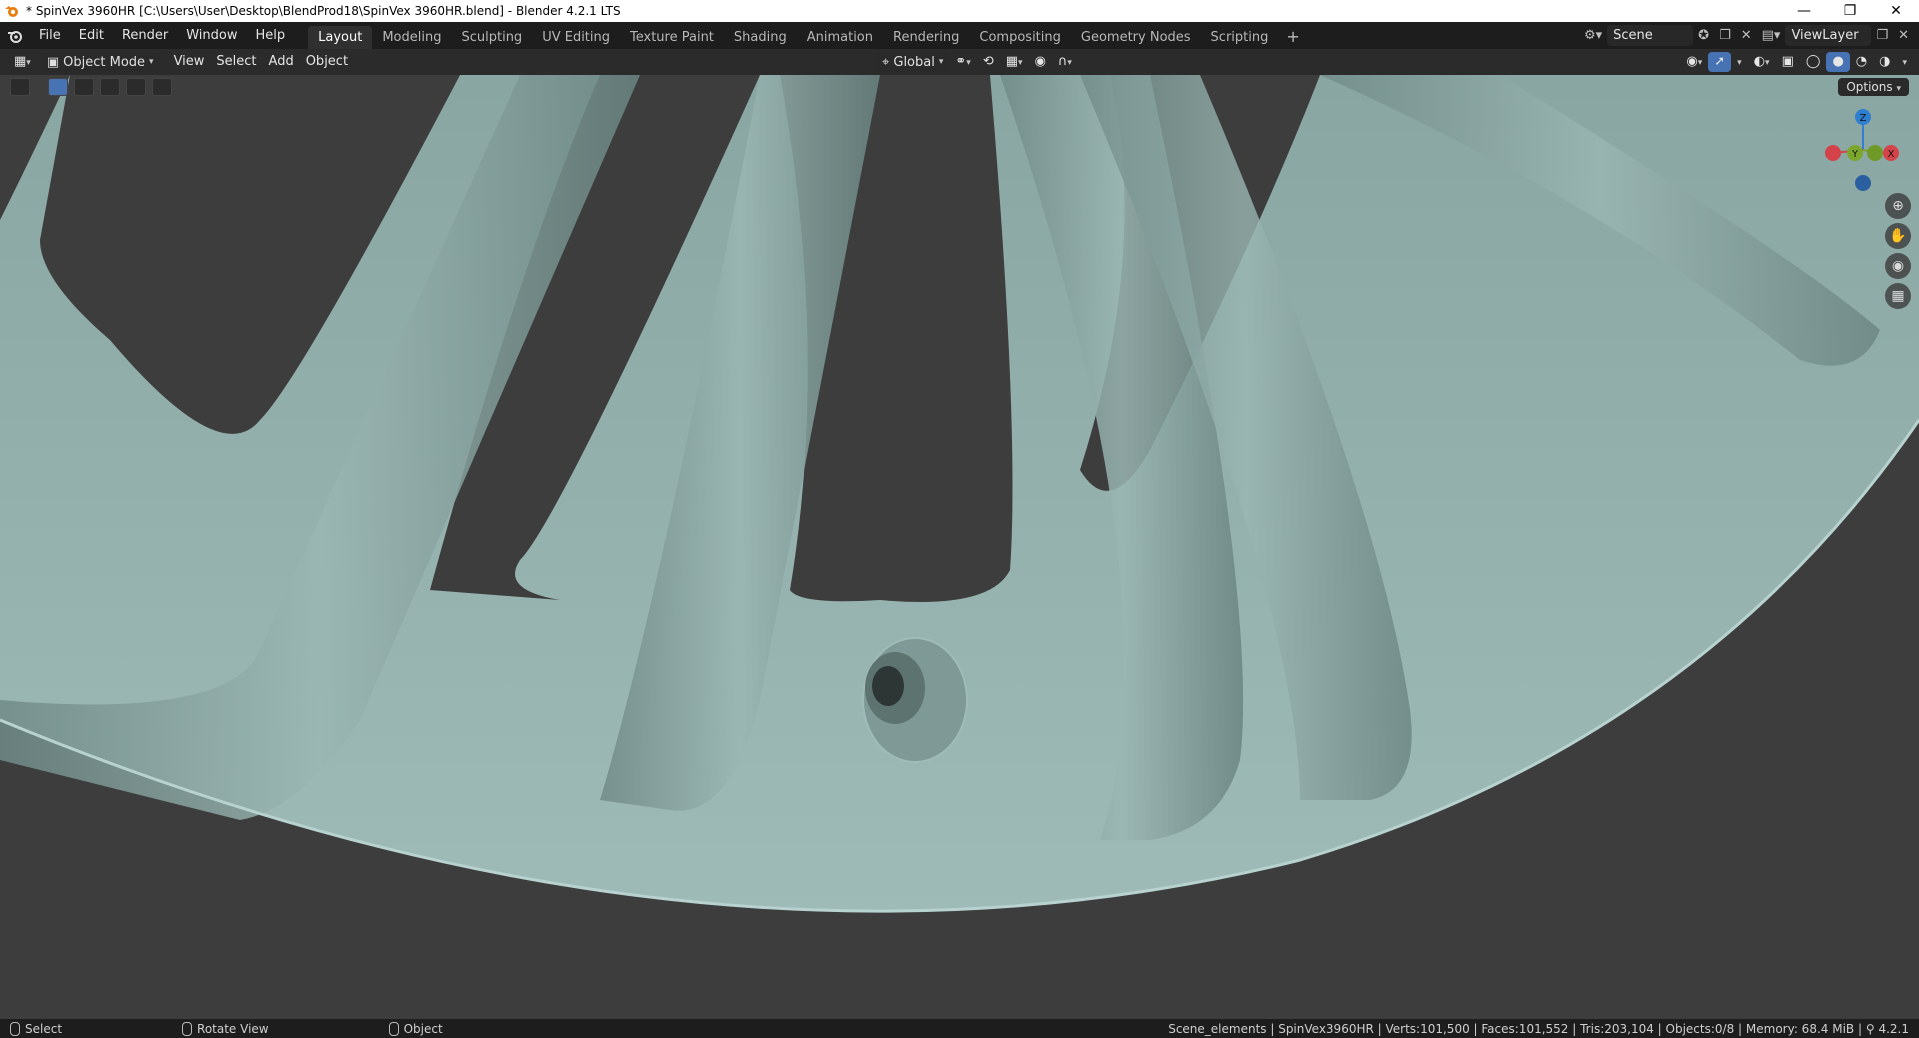 This screenshot has width=1919, height=1038. Describe the element at coordinates (1788, 62) in the screenshot. I see `xray-icon: ▣` at that location.